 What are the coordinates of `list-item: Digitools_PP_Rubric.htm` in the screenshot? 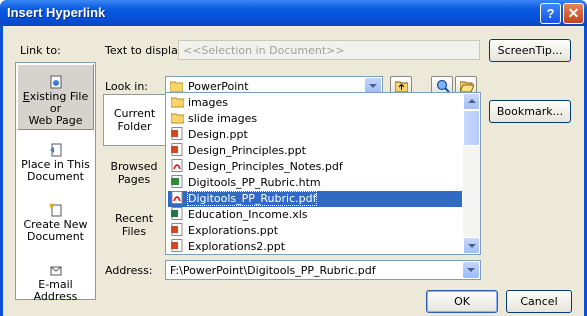 It's located at (315, 183).